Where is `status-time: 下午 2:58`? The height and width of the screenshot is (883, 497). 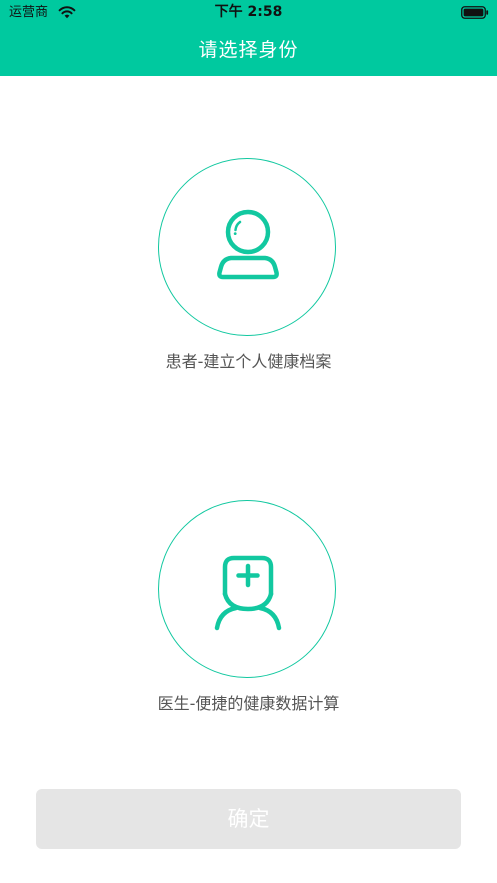
status-time: 下午 2:58 is located at coordinates (248, 12).